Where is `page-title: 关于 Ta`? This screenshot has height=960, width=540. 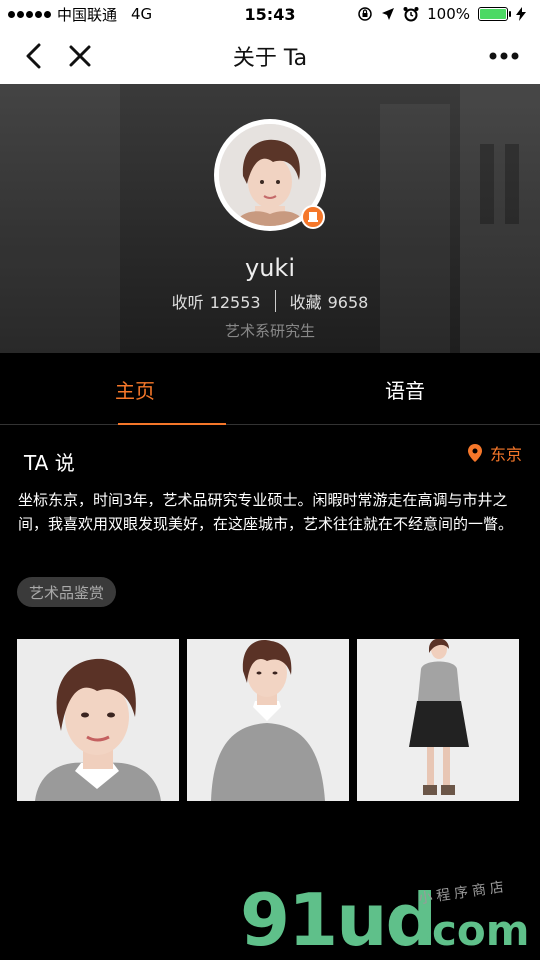 page-title: 关于 Ta is located at coordinates (270, 58).